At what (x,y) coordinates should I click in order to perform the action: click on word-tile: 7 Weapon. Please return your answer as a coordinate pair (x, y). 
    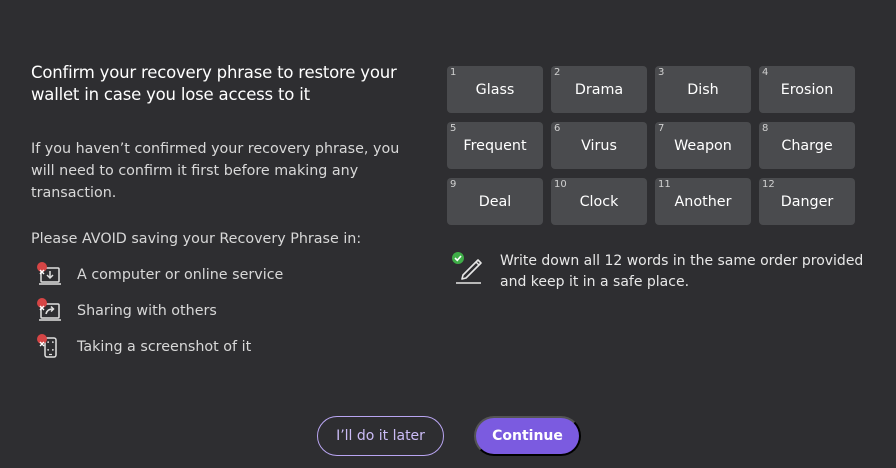
    Looking at the image, I should click on (703, 145).